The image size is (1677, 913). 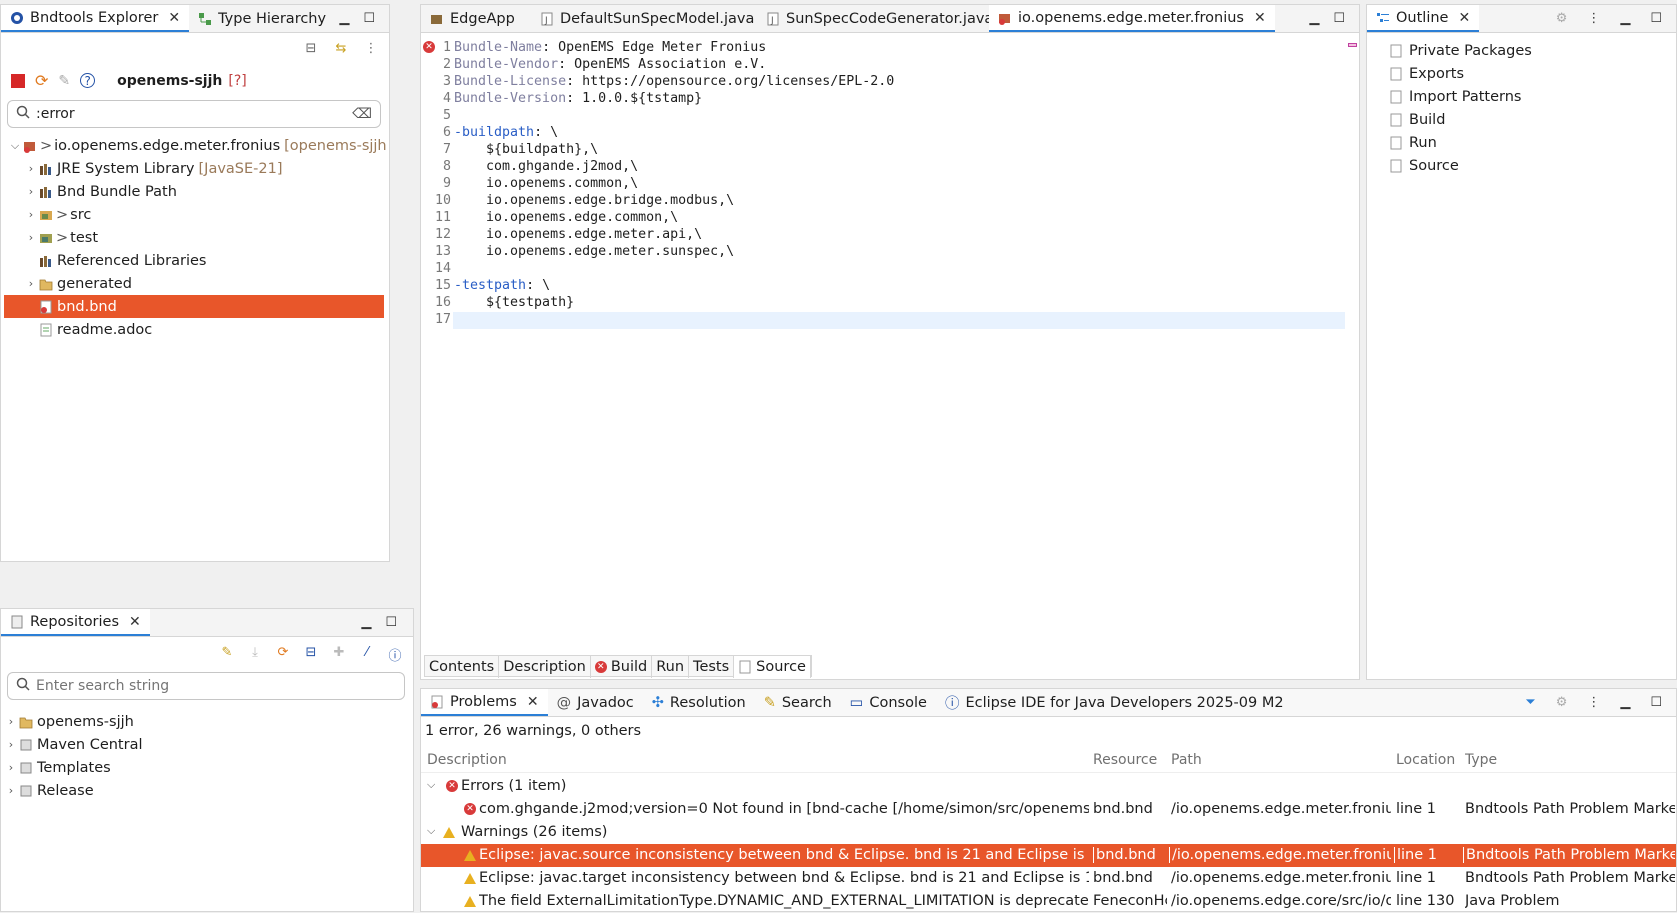 What do you see at coordinates (362, 114) in the screenshot?
I see `clear-icon: ⌫` at bounding box center [362, 114].